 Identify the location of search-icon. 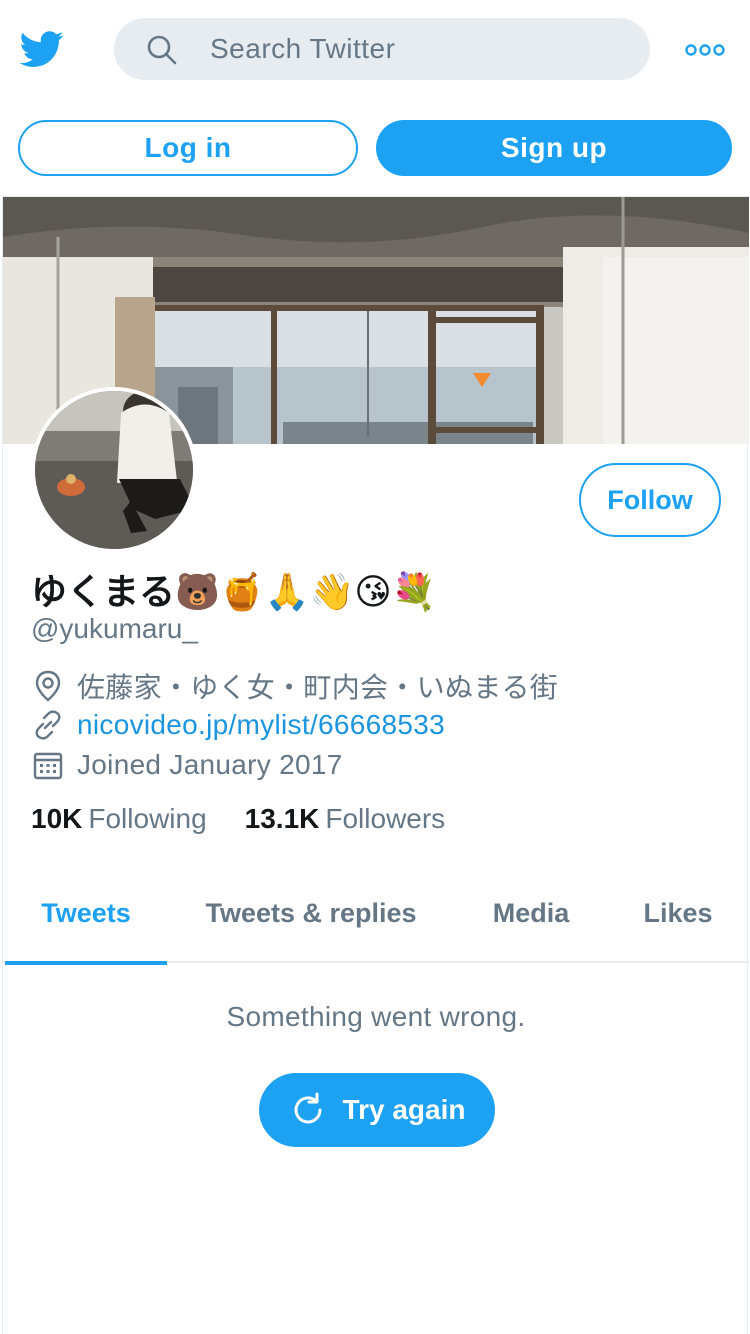
(162, 50).